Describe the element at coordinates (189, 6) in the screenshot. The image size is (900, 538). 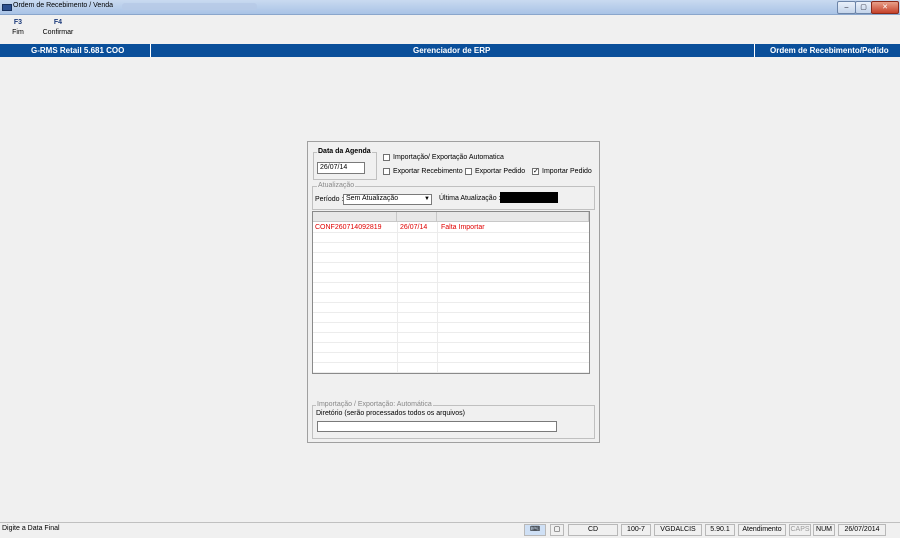
I see `title-blur` at that location.